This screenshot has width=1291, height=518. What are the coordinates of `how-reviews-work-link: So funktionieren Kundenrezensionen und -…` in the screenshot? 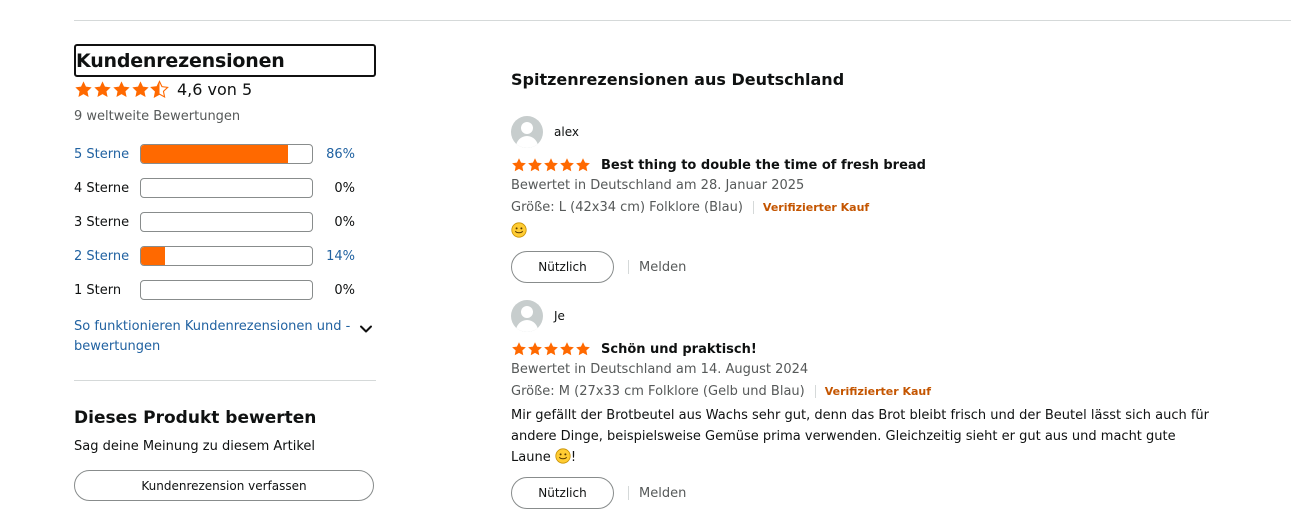 It's located at (214, 337).